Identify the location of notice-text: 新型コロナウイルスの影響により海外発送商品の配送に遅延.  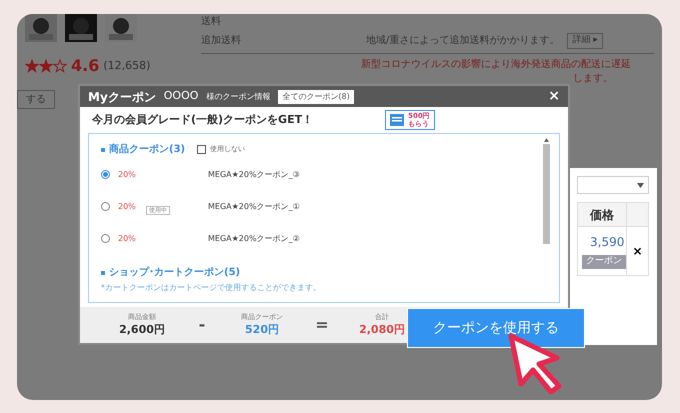
(496, 65).